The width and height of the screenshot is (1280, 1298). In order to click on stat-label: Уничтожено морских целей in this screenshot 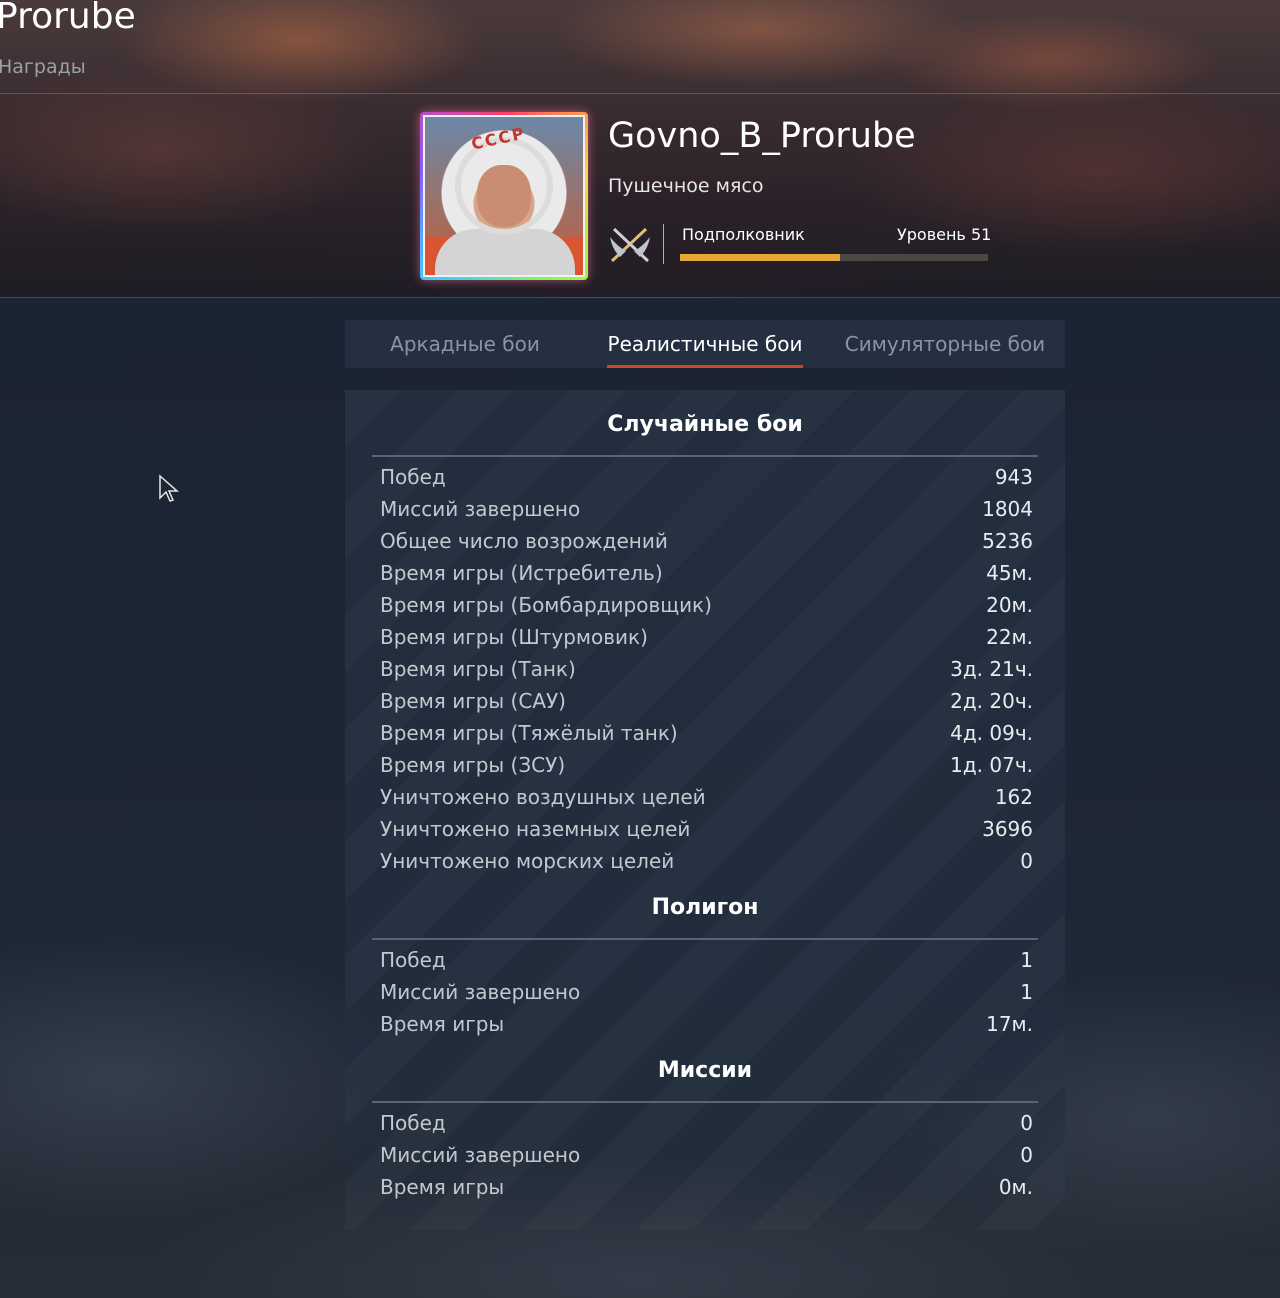, I will do `click(527, 861)`.